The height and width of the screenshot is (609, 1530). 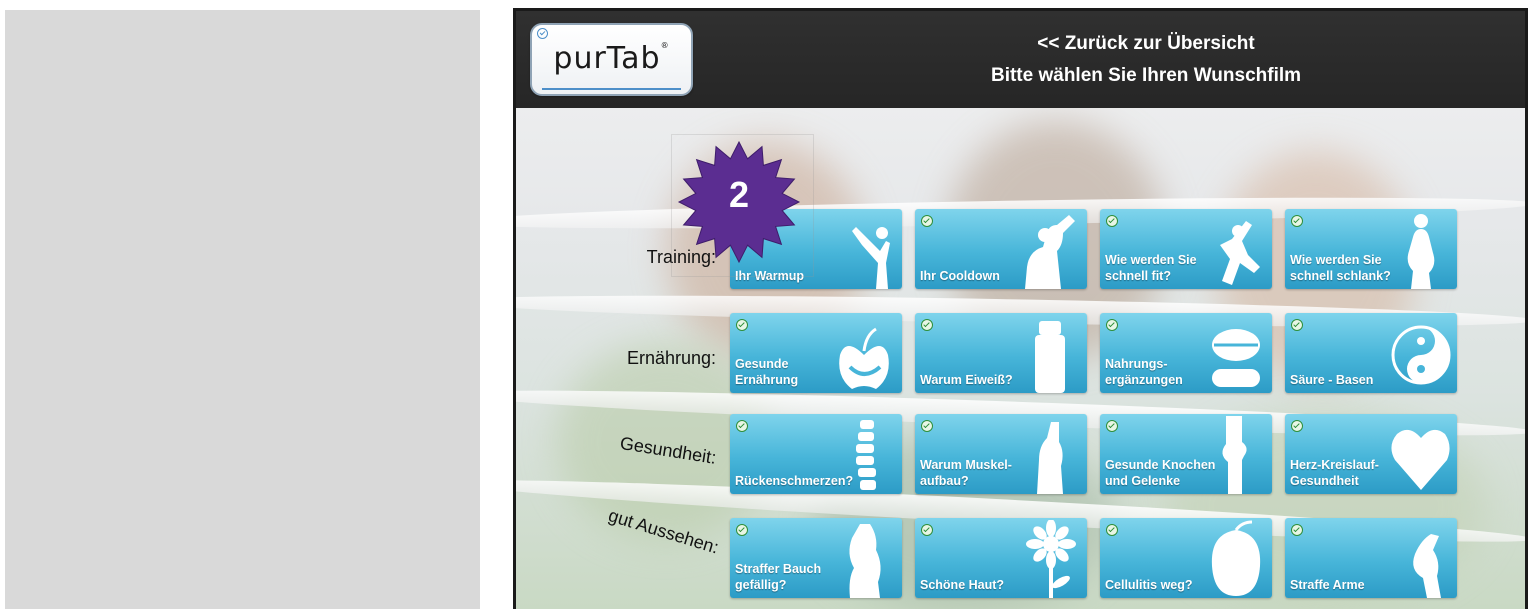 What do you see at coordinates (778, 577) in the screenshot?
I see `tile-label: Straffer Bauch gefällig?` at bounding box center [778, 577].